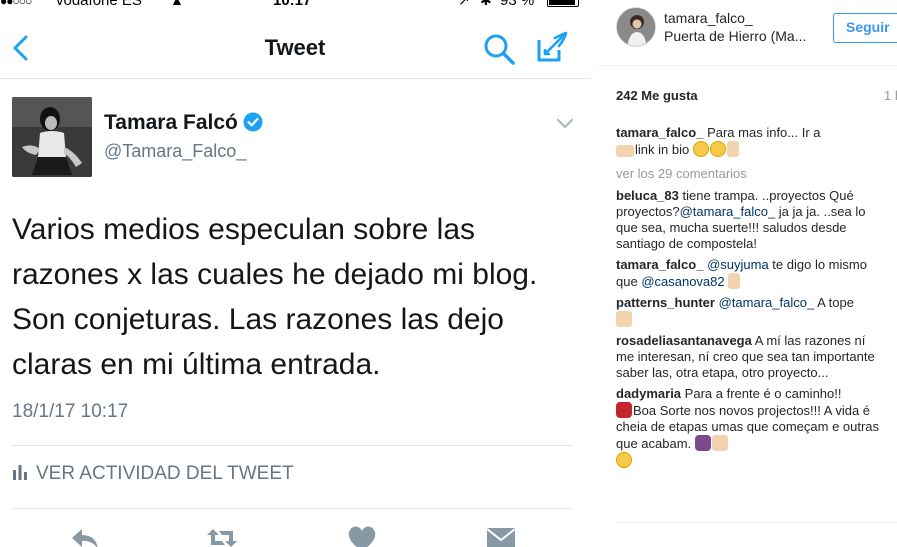 The width and height of the screenshot is (897, 547). Describe the element at coordinates (751, 311) in the screenshot. I see `comment-item: patterns_hunter @tamara_falco_ A tope` at that location.